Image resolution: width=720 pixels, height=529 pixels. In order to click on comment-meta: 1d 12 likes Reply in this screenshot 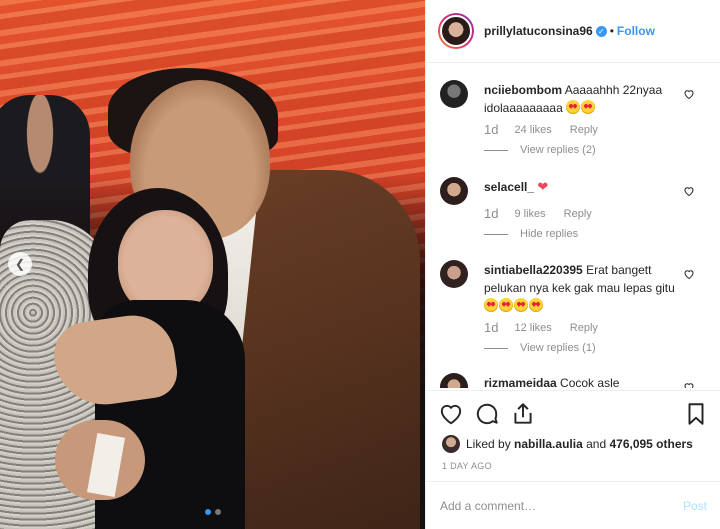, I will do `click(541, 327)`.